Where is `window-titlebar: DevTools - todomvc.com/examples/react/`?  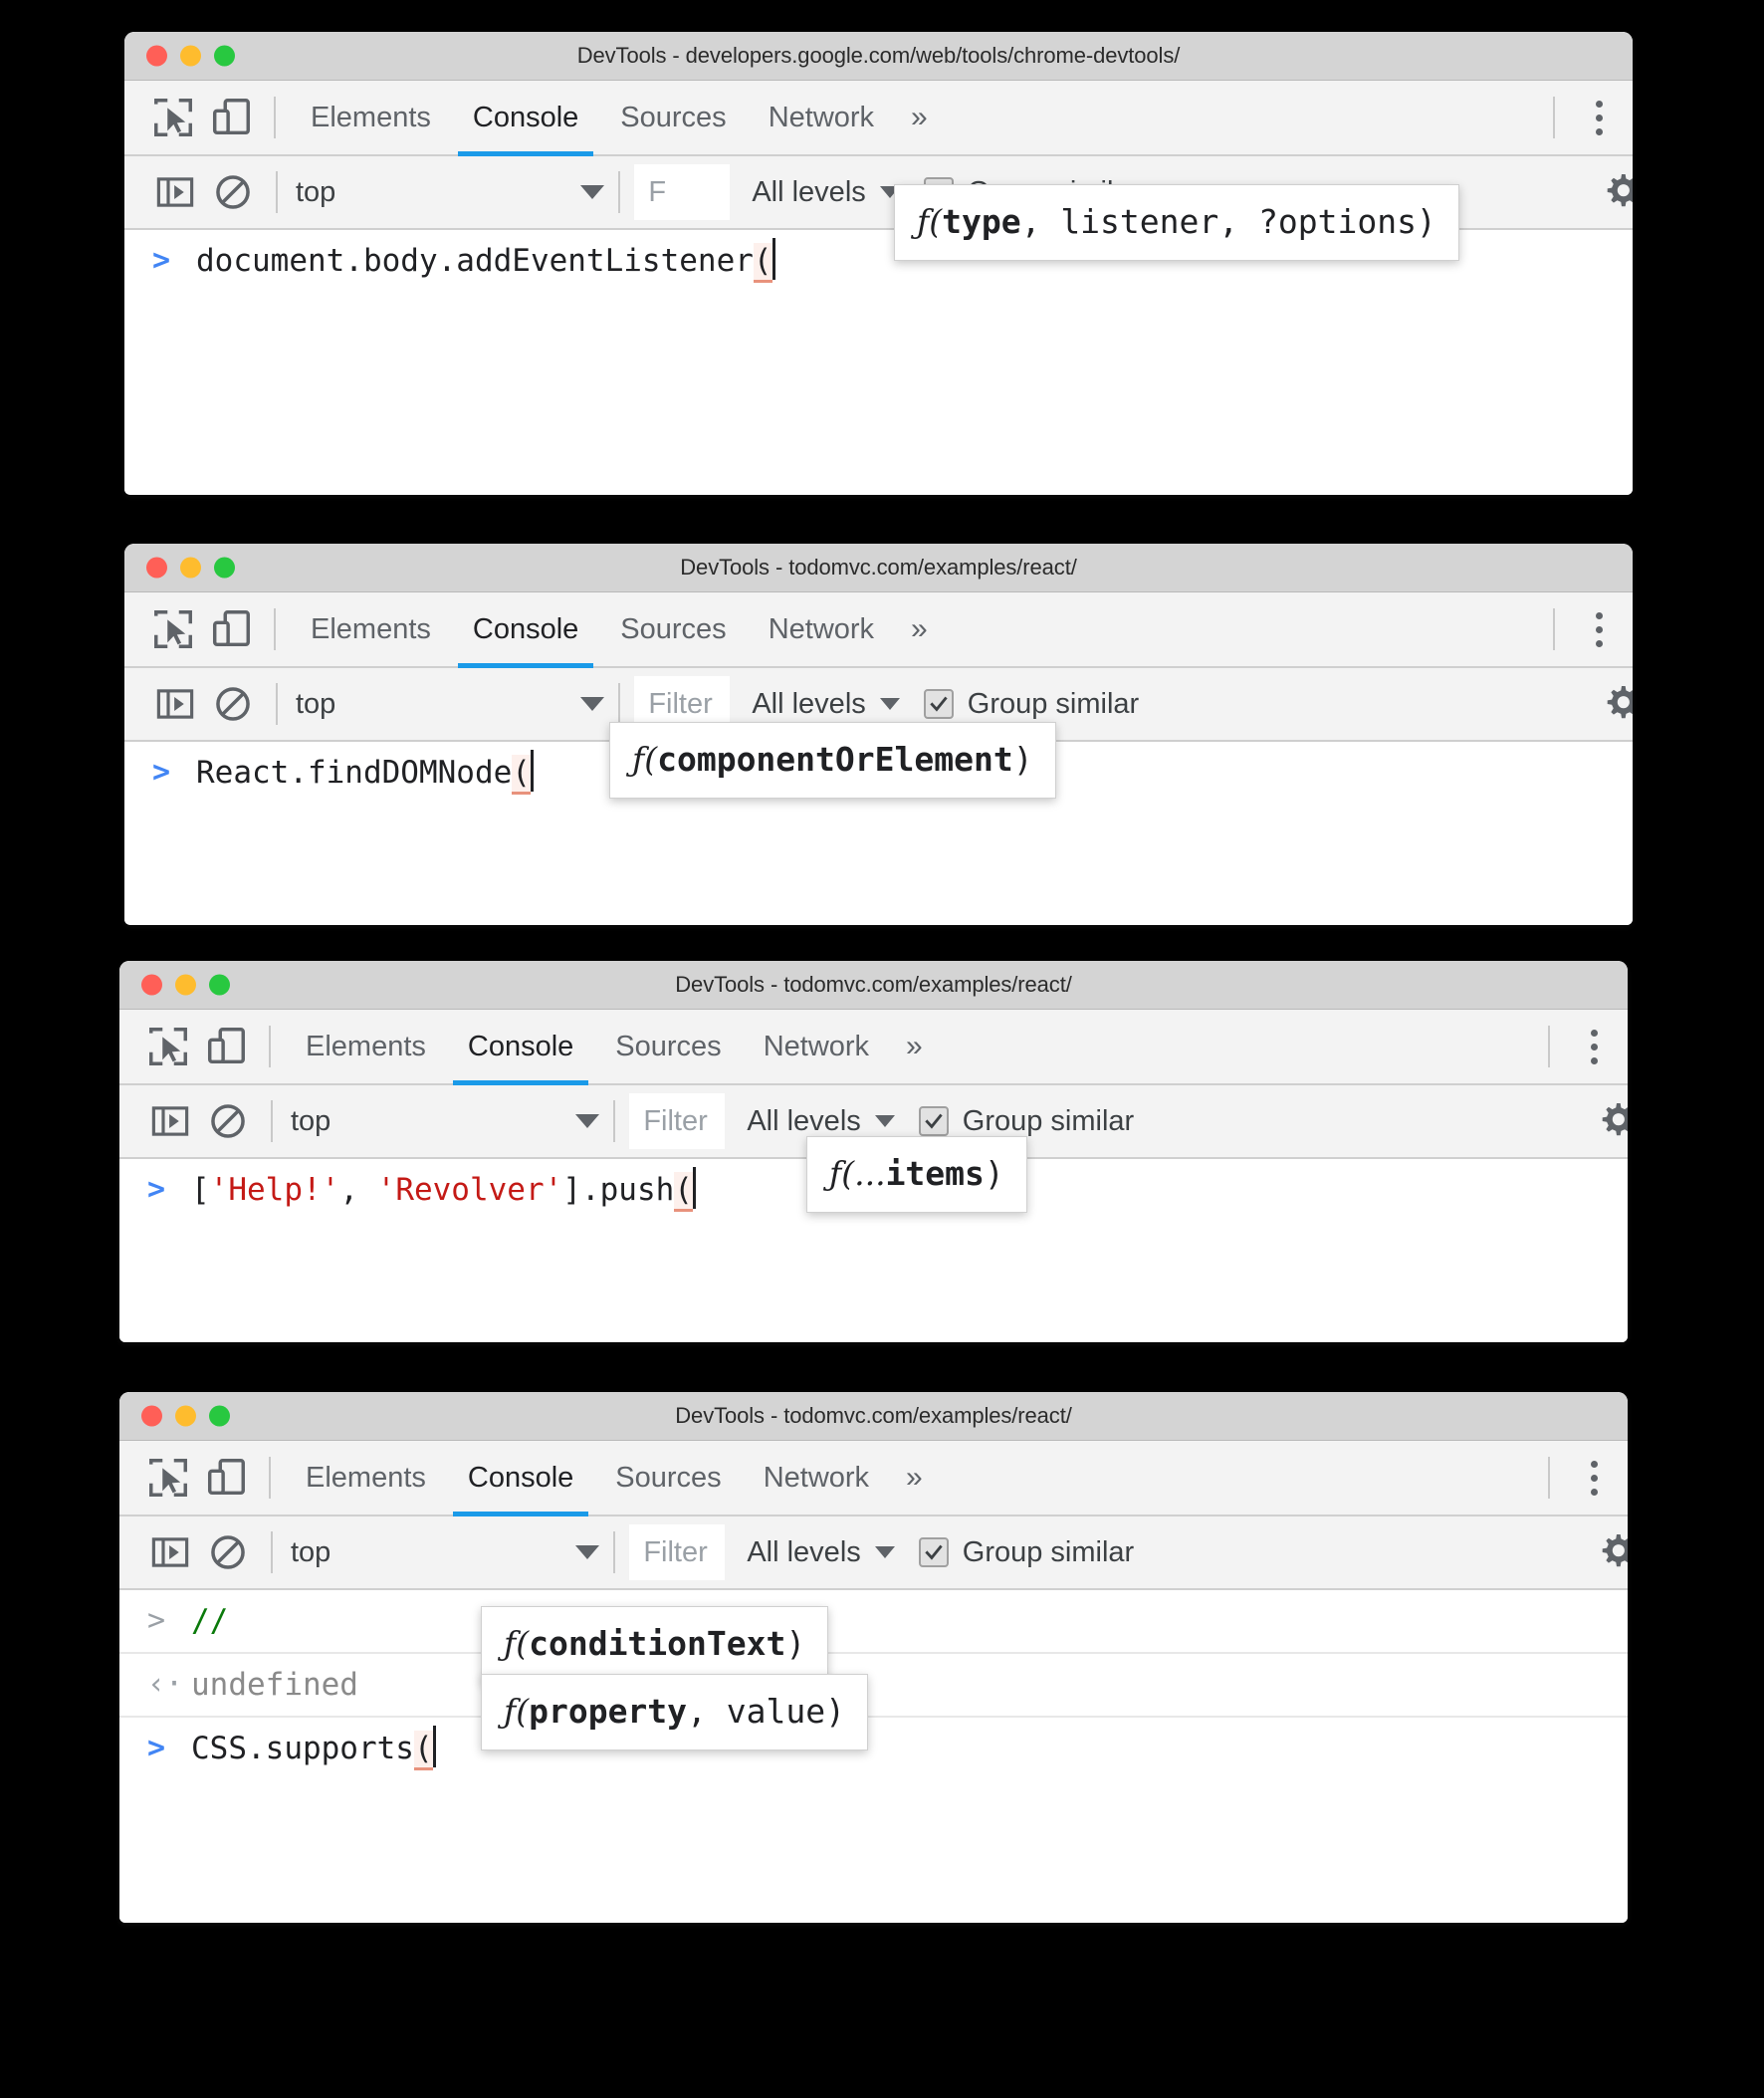
window-titlebar: DevTools - todomvc.com/examples/react/ is located at coordinates (874, 1416).